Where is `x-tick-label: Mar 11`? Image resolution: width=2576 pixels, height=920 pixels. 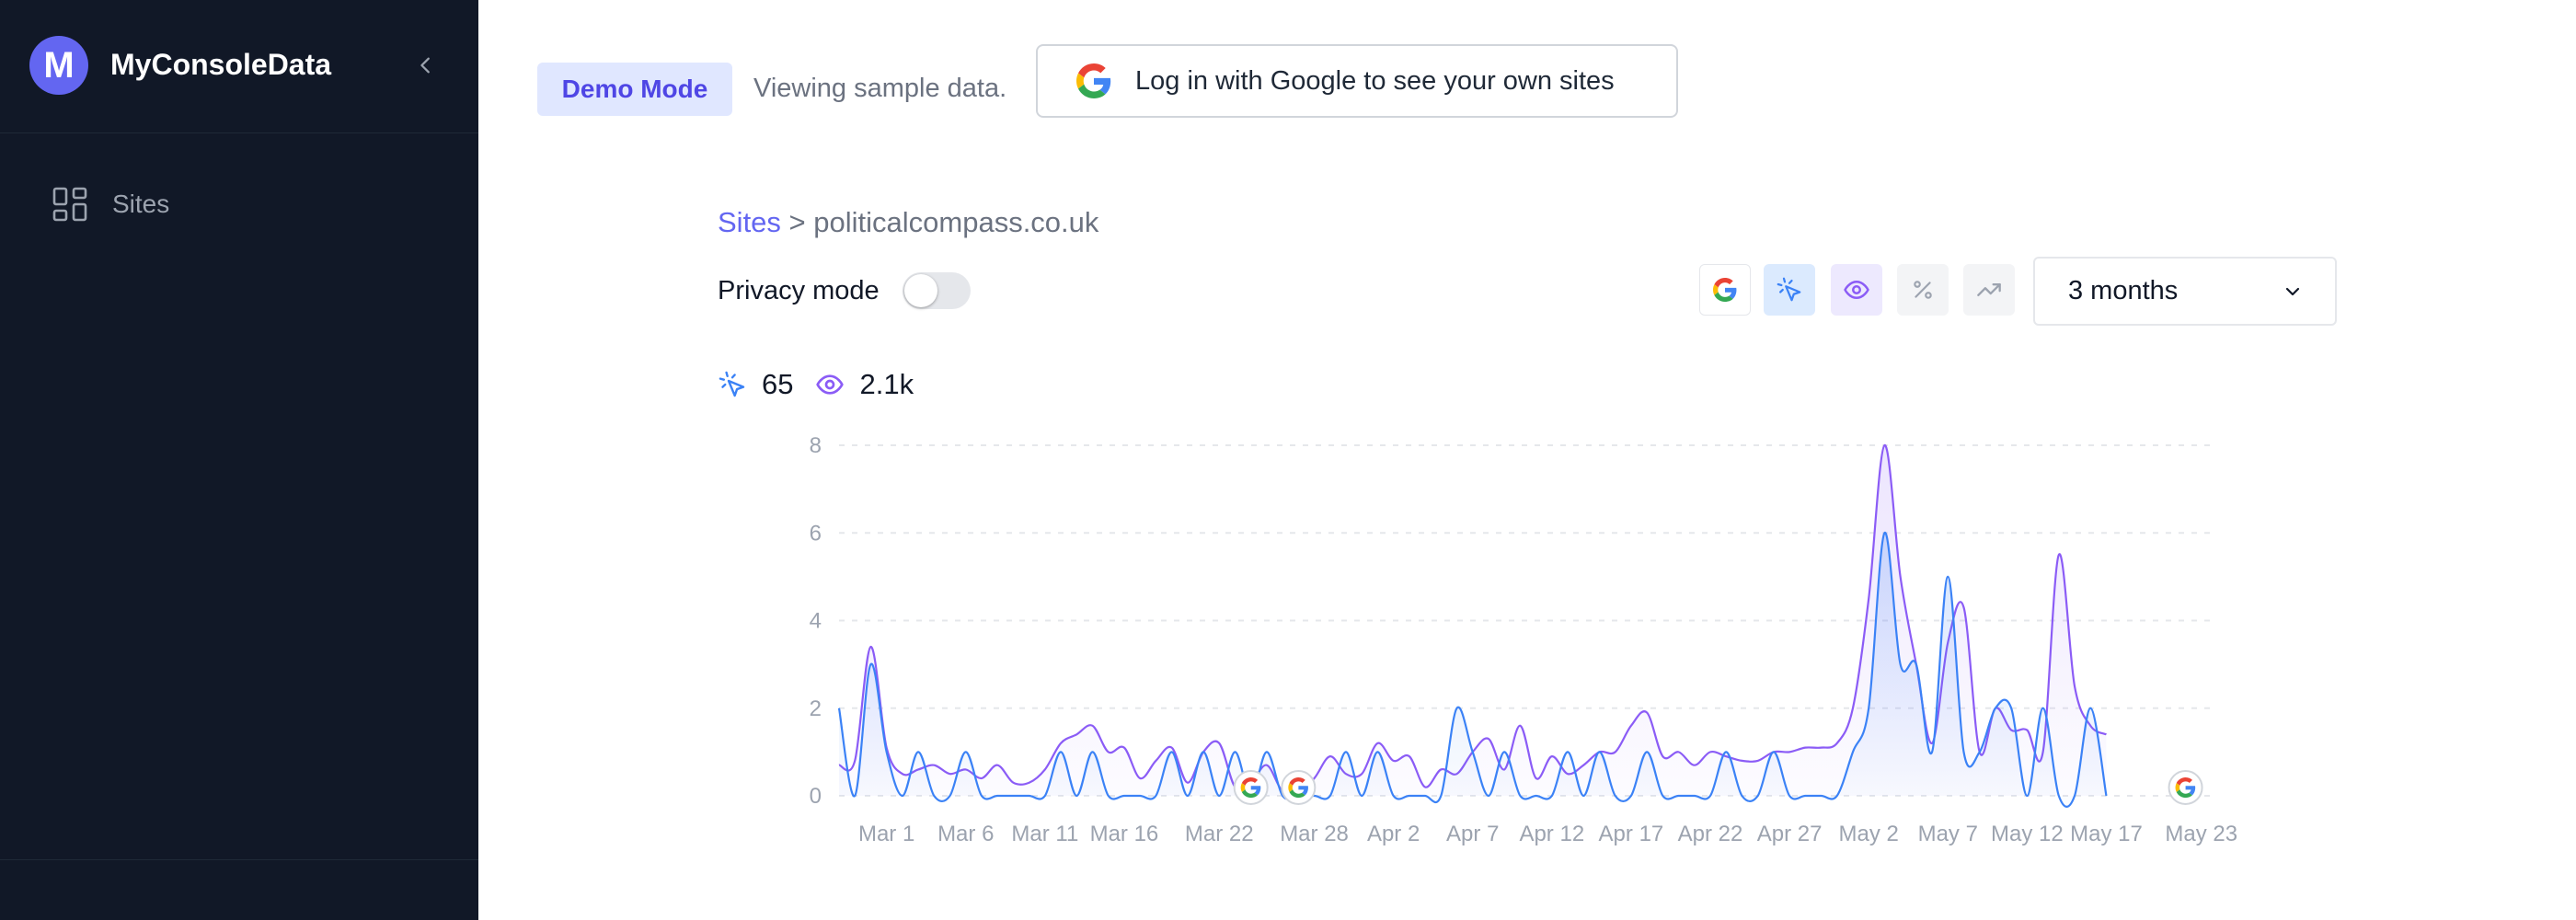 x-tick-label: Mar 11 is located at coordinates (1044, 834).